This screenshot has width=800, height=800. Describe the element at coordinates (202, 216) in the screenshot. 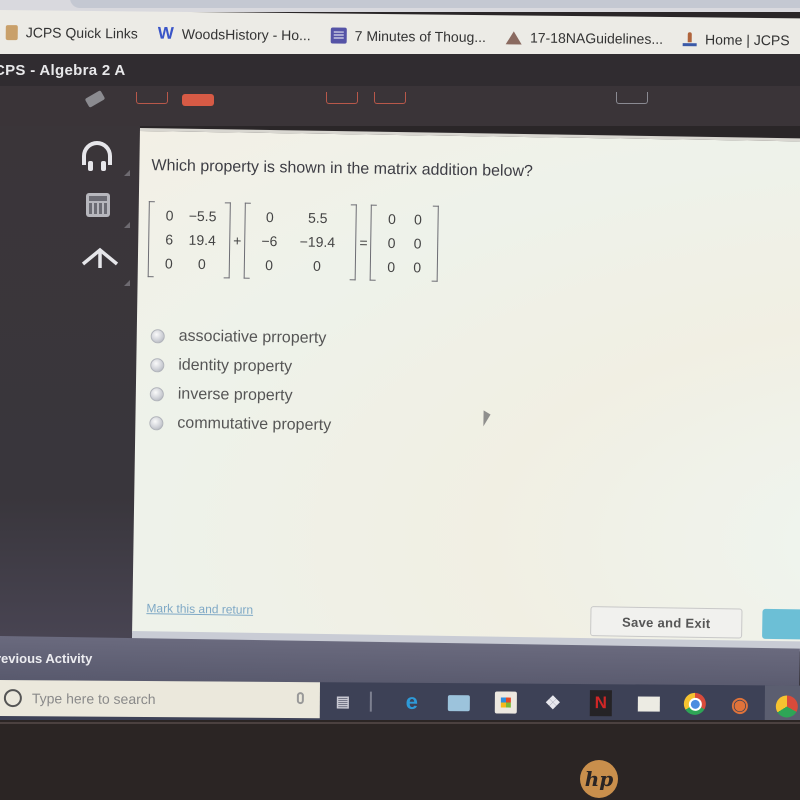

I see `matrix-cell: −5.5` at that location.